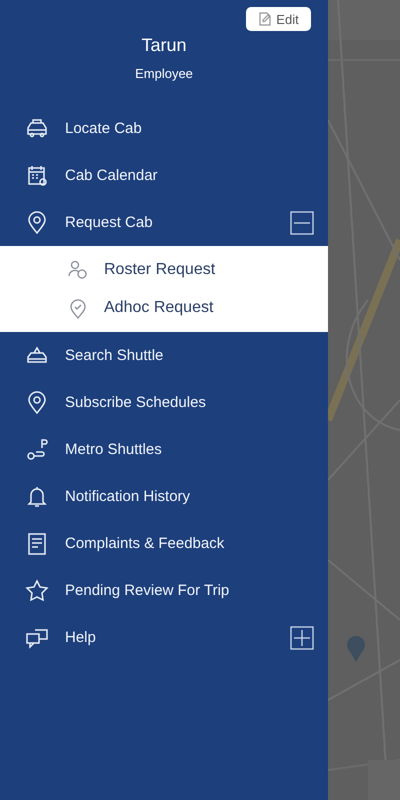 The height and width of the screenshot is (800, 400). Describe the element at coordinates (164, 637) in the screenshot. I see `menu-item: Help` at that location.